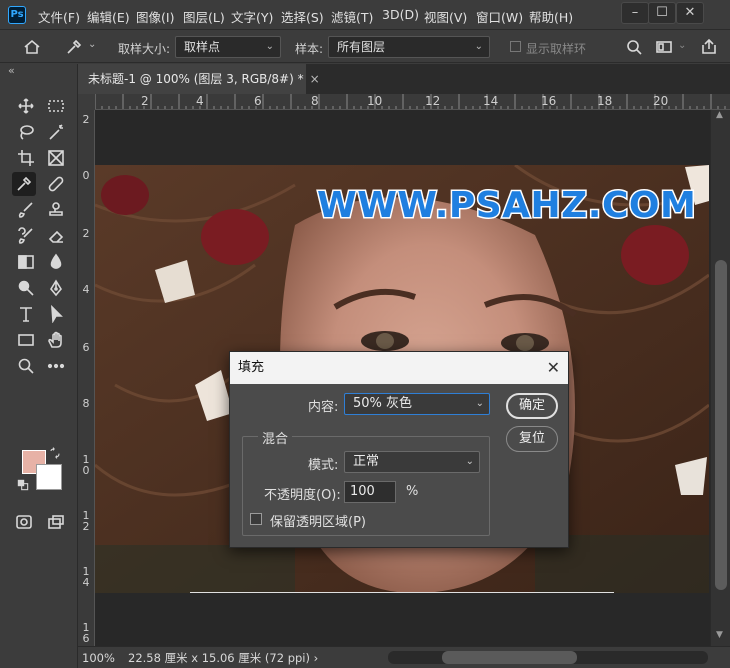 The image size is (730, 668). I want to click on ruler-label: 14, so click(491, 101).